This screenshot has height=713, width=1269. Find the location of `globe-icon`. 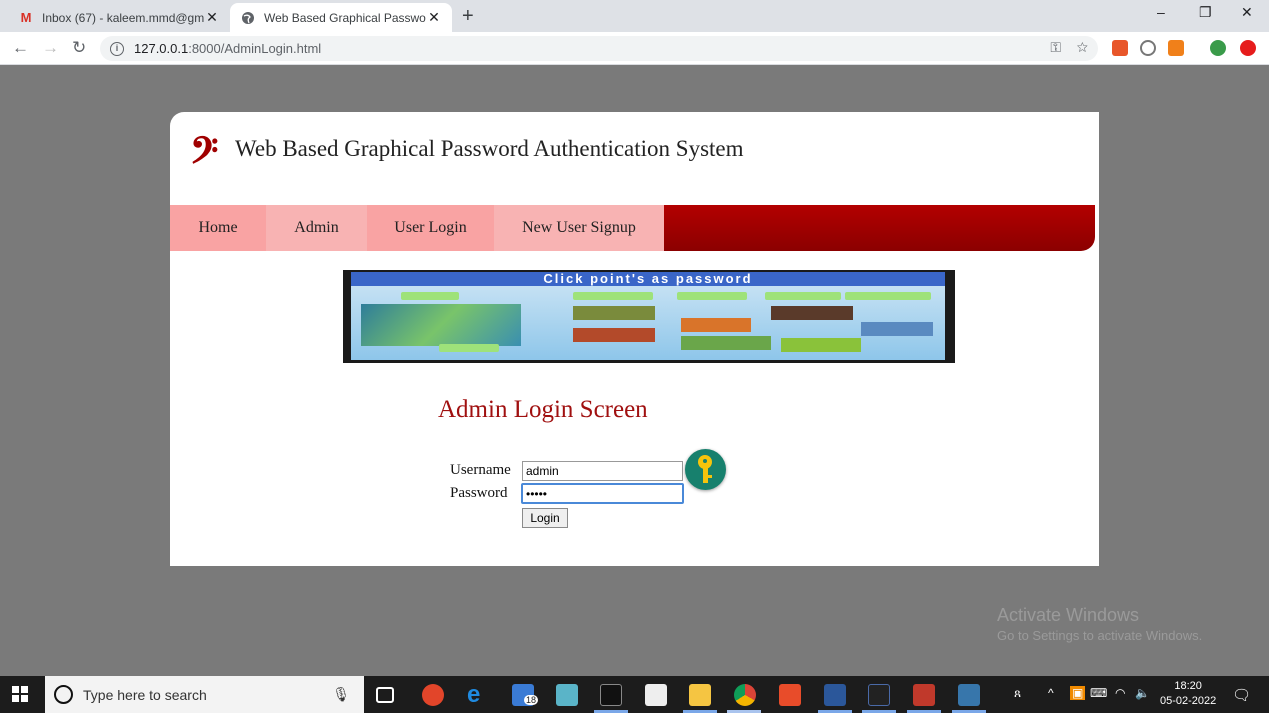

globe-icon is located at coordinates (248, 18).